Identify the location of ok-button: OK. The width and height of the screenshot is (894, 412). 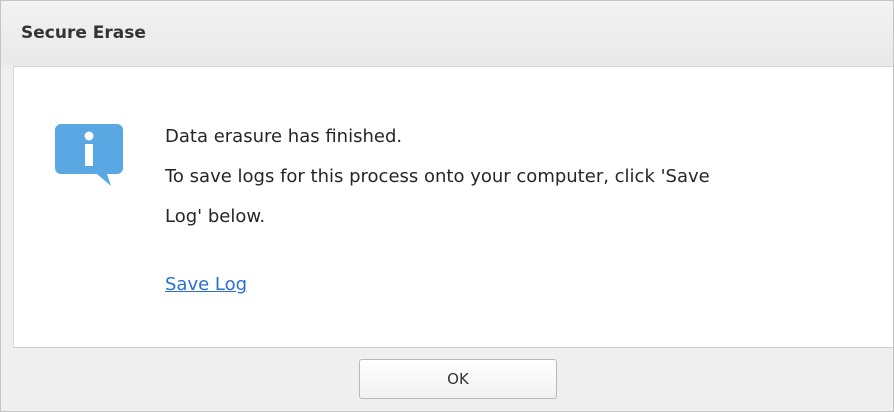
(458, 379).